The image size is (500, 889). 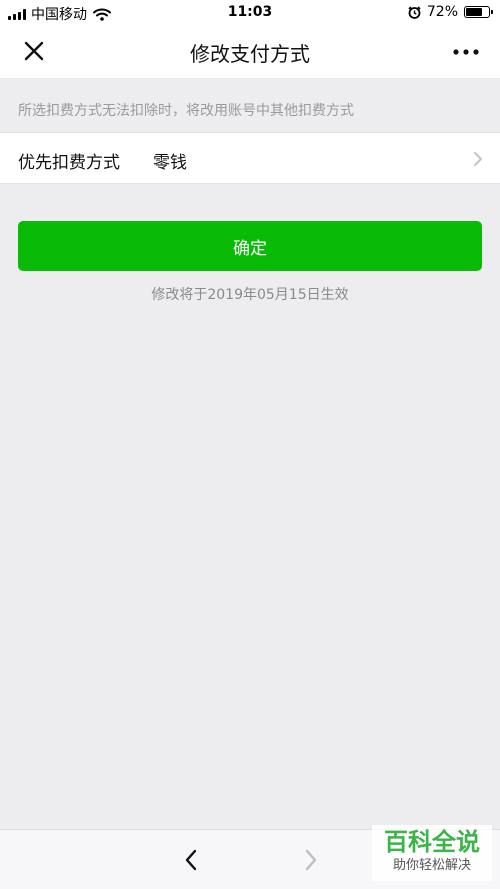 I want to click on payment-method-row: 优先扣费方式 零钱, so click(x=250, y=158).